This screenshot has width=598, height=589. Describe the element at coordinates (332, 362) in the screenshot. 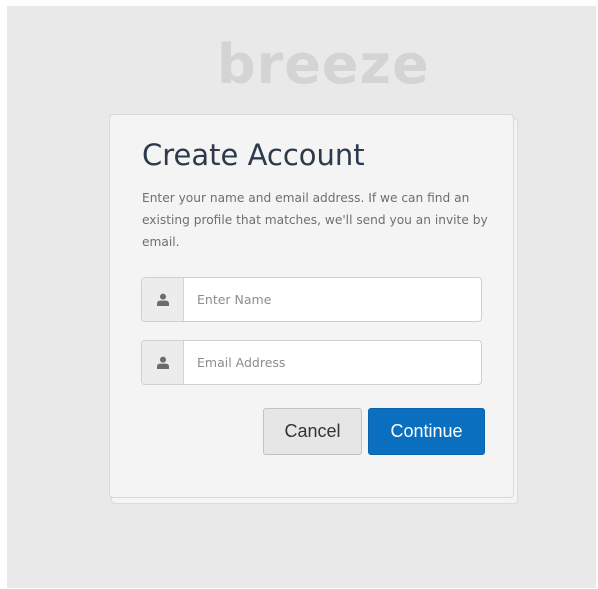

I see `email-input` at that location.